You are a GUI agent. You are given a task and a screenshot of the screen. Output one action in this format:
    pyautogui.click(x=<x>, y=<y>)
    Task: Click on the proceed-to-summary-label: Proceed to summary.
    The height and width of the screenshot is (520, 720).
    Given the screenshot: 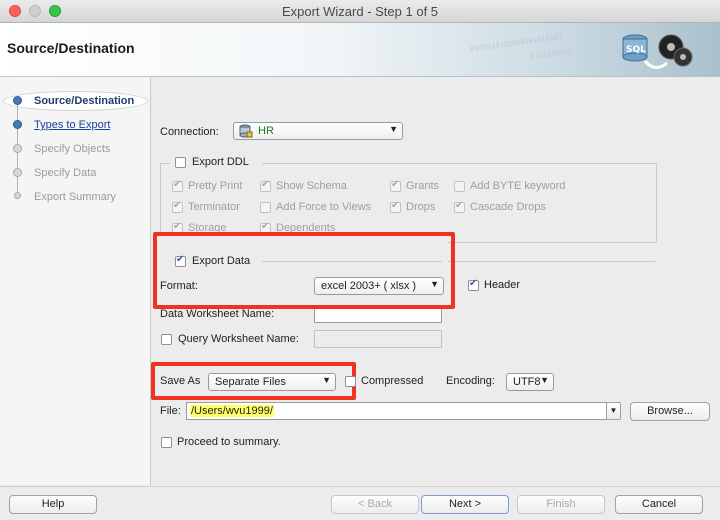 What is the action you would take?
    pyautogui.click(x=229, y=442)
    